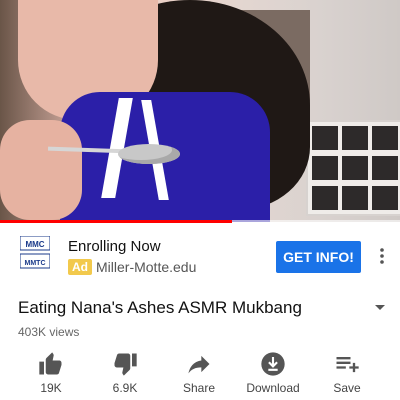  I want to click on get-info-button: GET INFO!, so click(318, 257).